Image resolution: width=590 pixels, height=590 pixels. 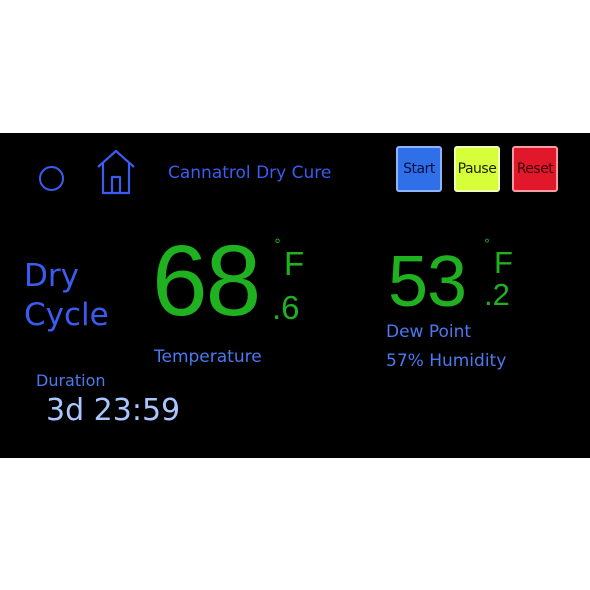 What do you see at coordinates (113, 410) in the screenshot?
I see `duration-value: 3d 23:59` at bounding box center [113, 410].